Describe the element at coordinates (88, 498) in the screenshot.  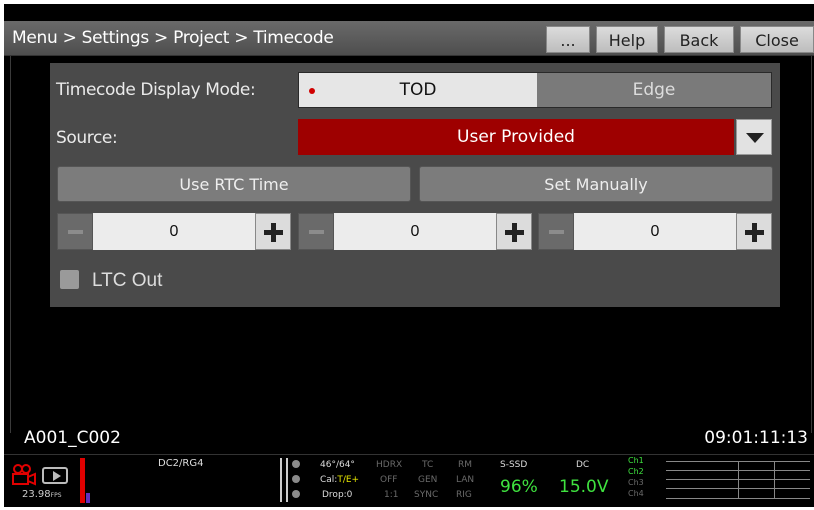
I see `audio-meter-peak` at that location.